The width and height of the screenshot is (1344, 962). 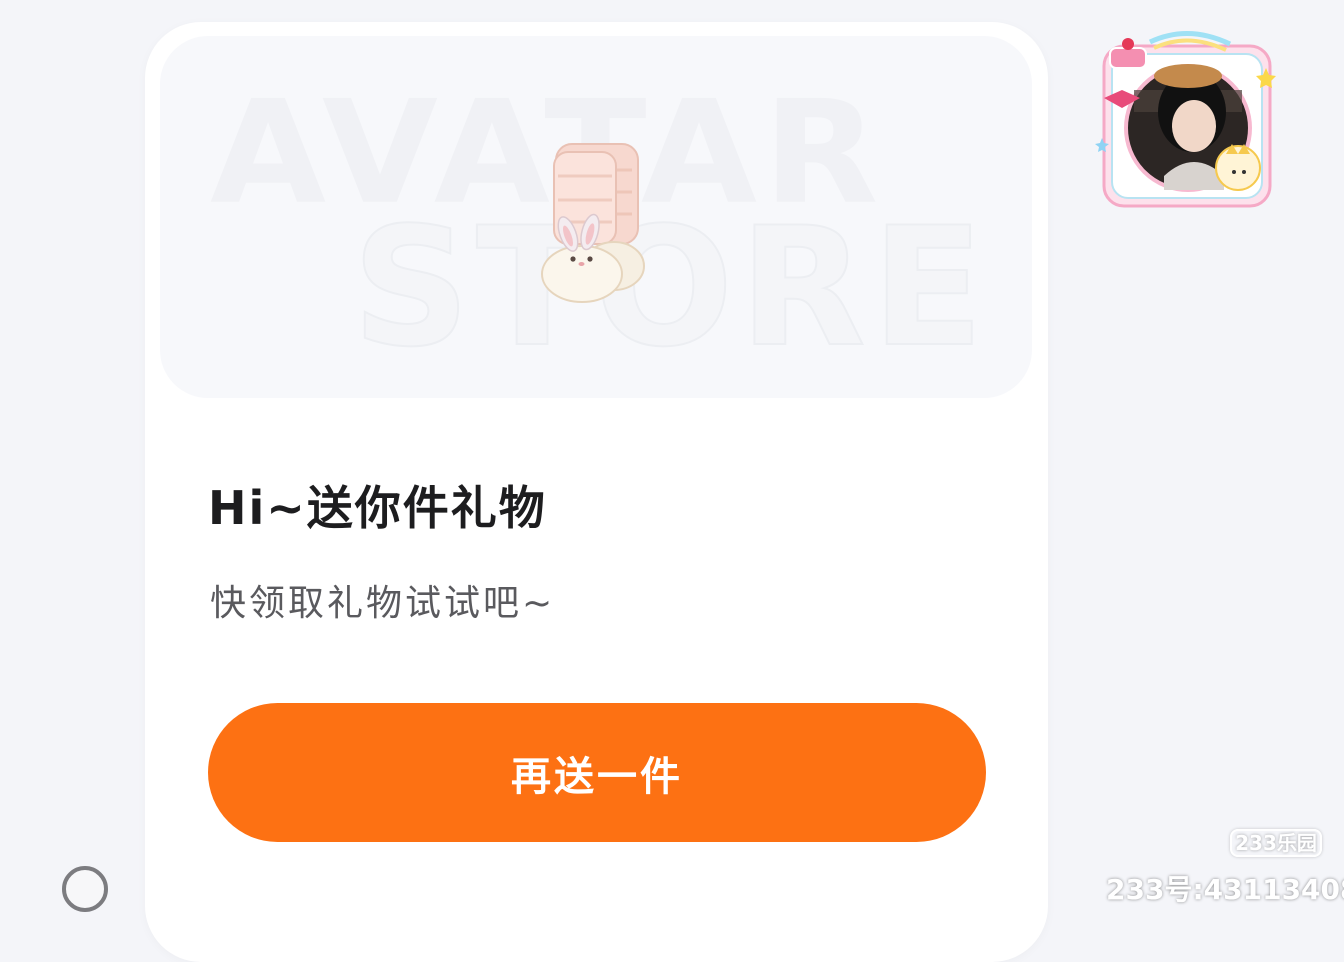 What do you see at coordinates (377, 508) in the screenshot?
I see `gift-title: Hi~送你件礼物` at bounding box center [377, 508].